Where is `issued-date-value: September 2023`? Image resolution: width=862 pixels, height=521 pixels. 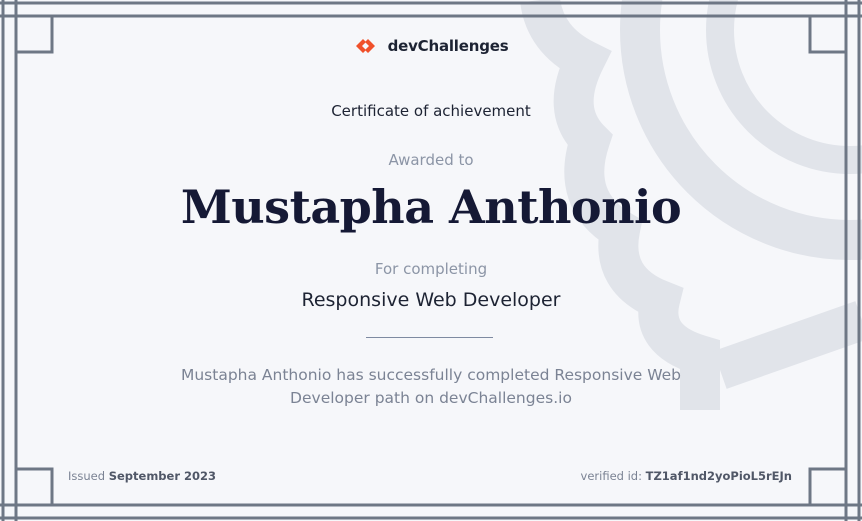 issued-date-value: September 2023 is located at coordinates (162, 476).